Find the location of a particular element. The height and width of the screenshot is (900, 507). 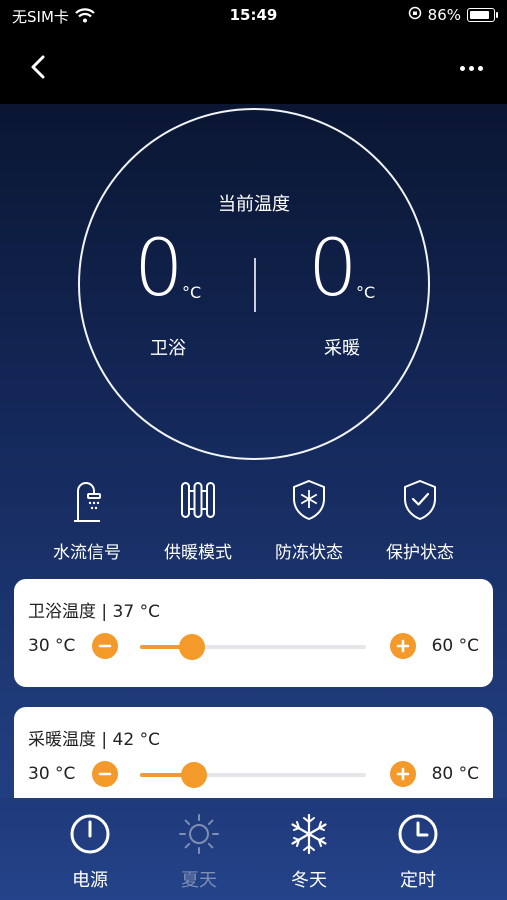

tab-label: 夏天 is located at coordinates (199, 880).